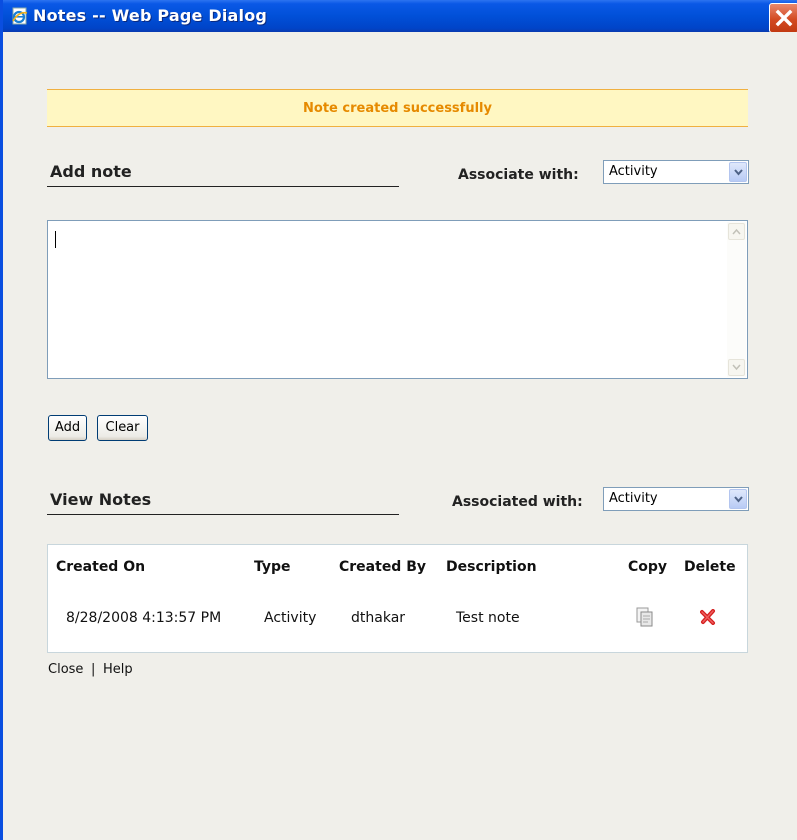  Describe the element at coordinates (55, 239) in the screenshot. I see `text-caret` at that location.